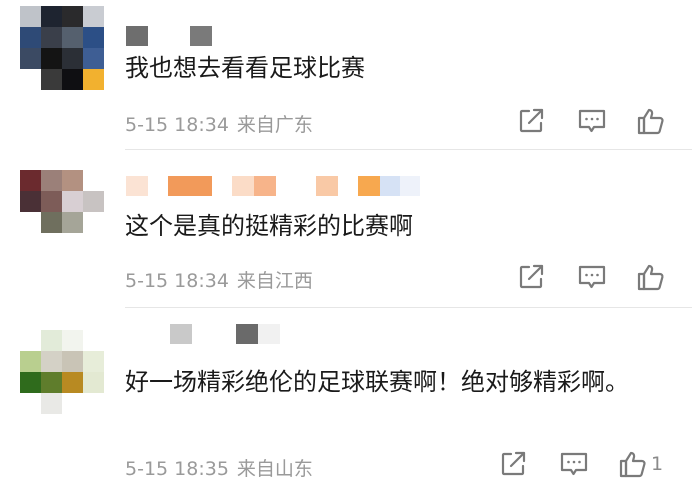 Image resolution: width=692 pixels, height=495 pixels. Describe the element at coordinates (274, 125) in the screenshot. I see `comment-location: 来自广东` at that location.